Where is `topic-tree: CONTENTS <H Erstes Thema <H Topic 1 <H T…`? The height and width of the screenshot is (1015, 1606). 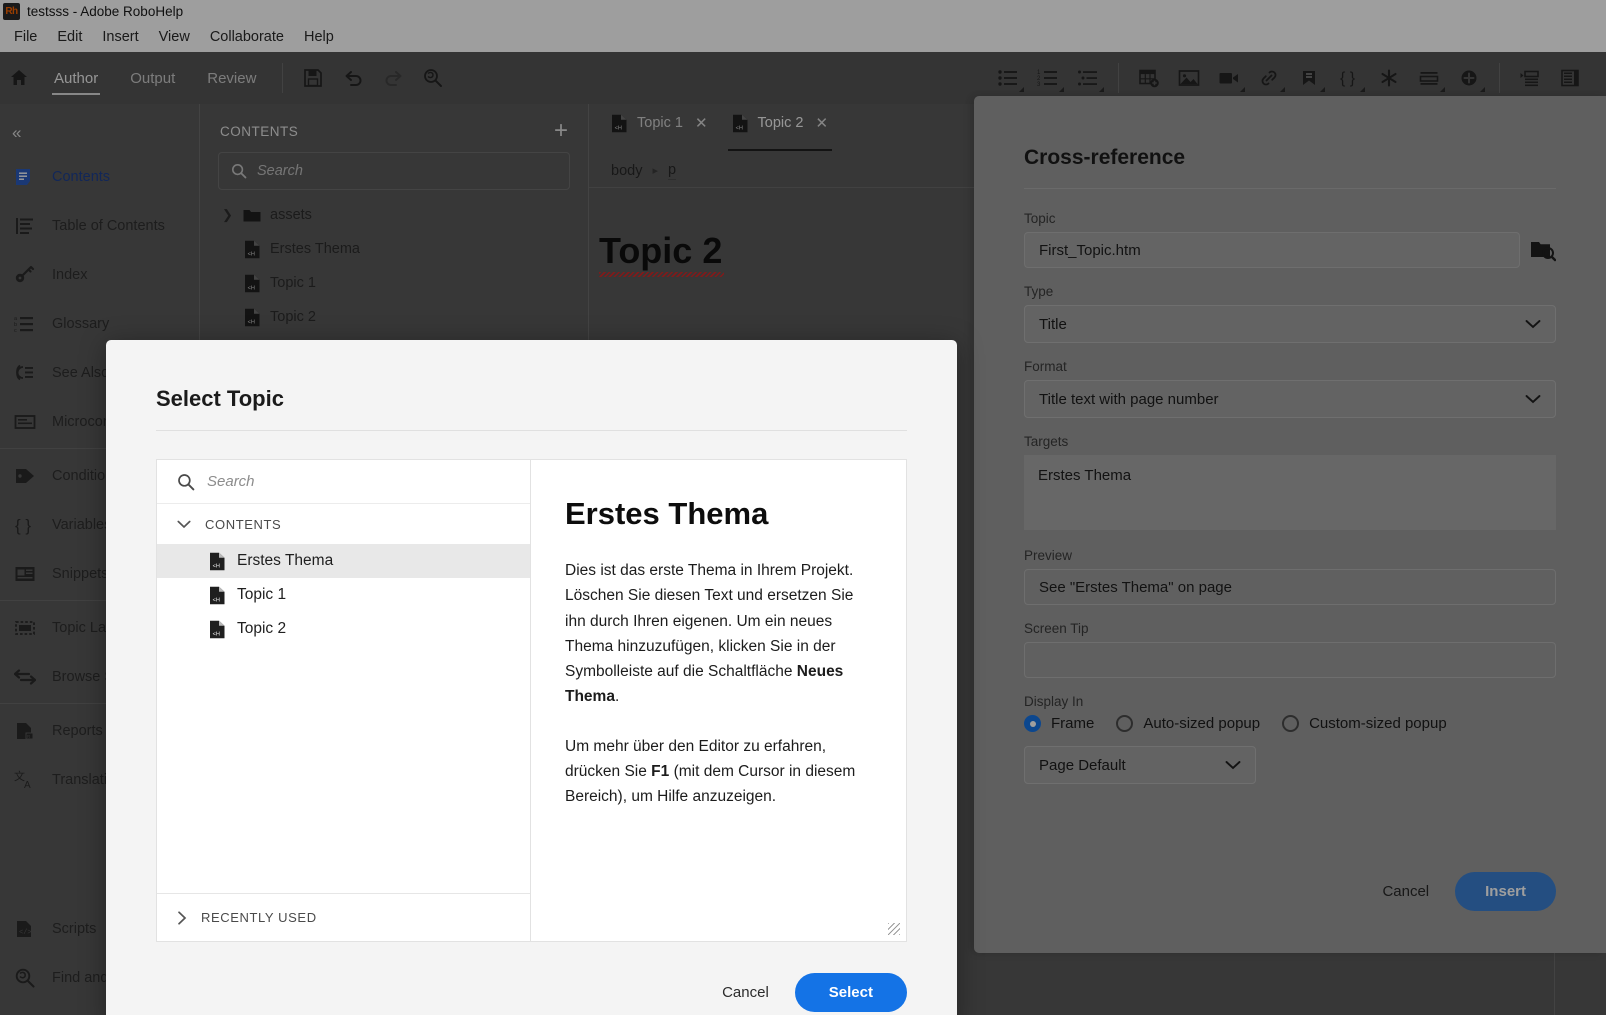 topic-tree: CONTENTS <H Erstes Thema <H Topic 1 <H T… is located at coordinates (343, 698).